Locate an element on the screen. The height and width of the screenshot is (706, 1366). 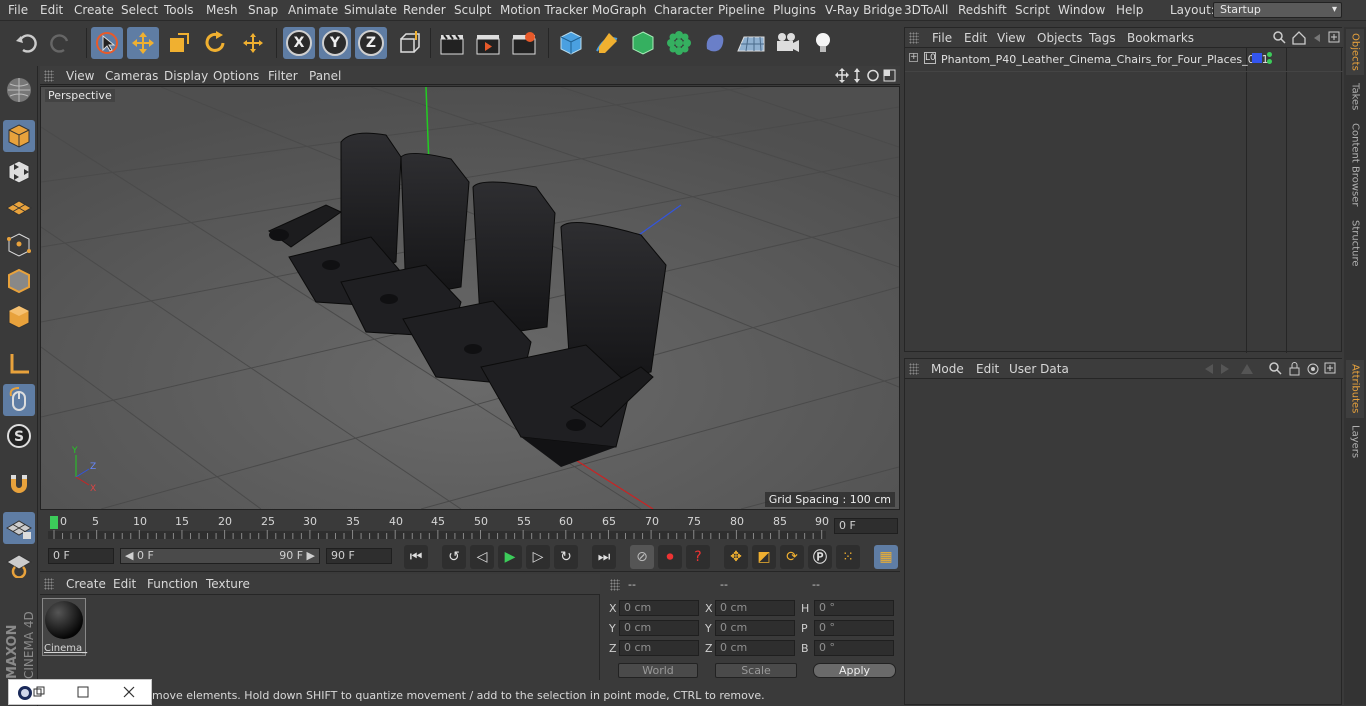
menu-create: Create is located at coordinates (94, 10).